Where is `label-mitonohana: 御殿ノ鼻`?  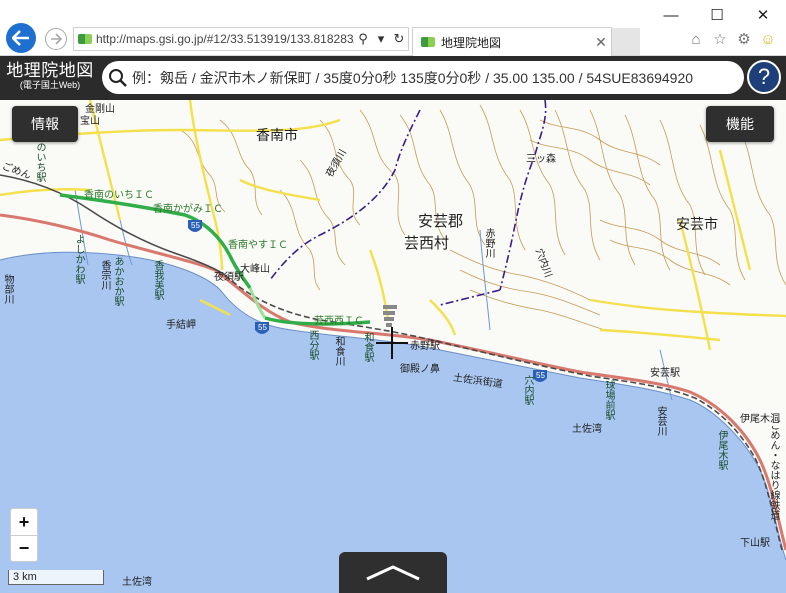 label-mitonohana: 御殿ノ鼻 is located at coordinates (420, 369).